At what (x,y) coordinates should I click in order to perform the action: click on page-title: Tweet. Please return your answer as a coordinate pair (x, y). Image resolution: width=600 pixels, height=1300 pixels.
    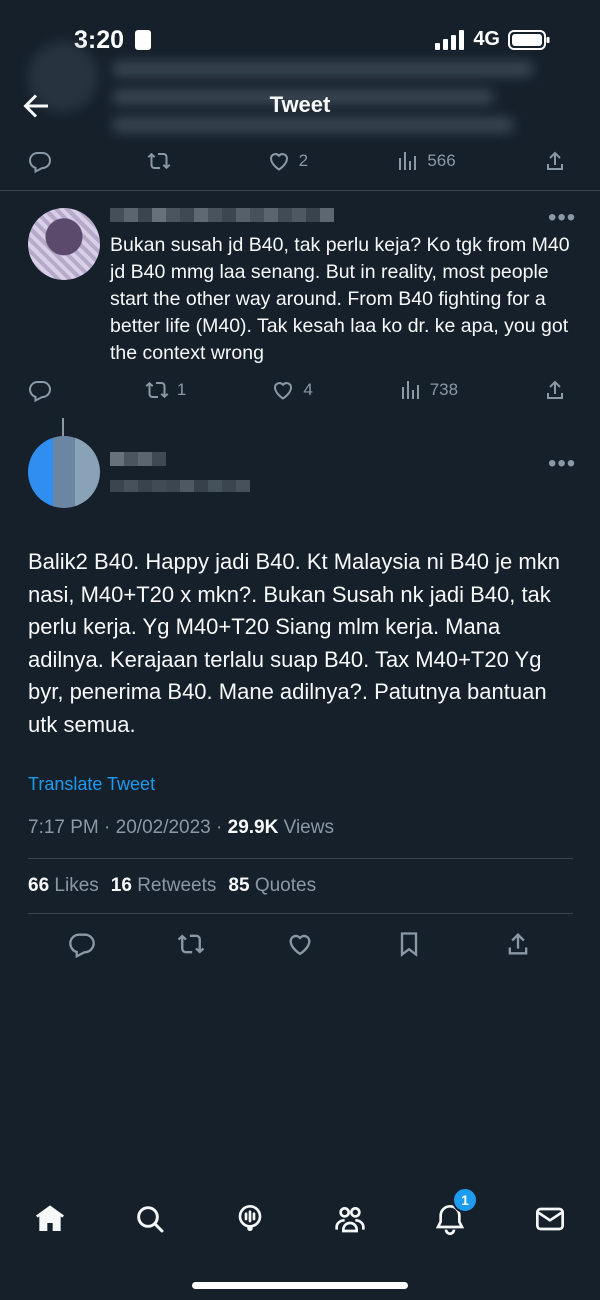
    Looking at the image, I should click on (300, 104).